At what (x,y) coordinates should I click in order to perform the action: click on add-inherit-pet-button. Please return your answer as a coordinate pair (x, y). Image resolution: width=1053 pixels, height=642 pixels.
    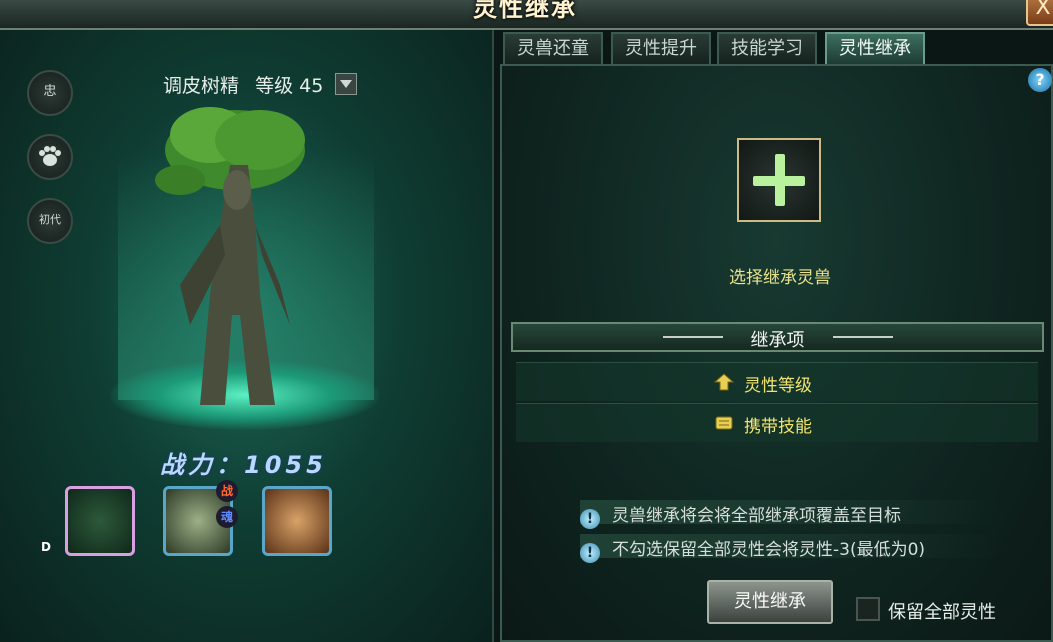
    Looking at the image, I should click on (779, 180).